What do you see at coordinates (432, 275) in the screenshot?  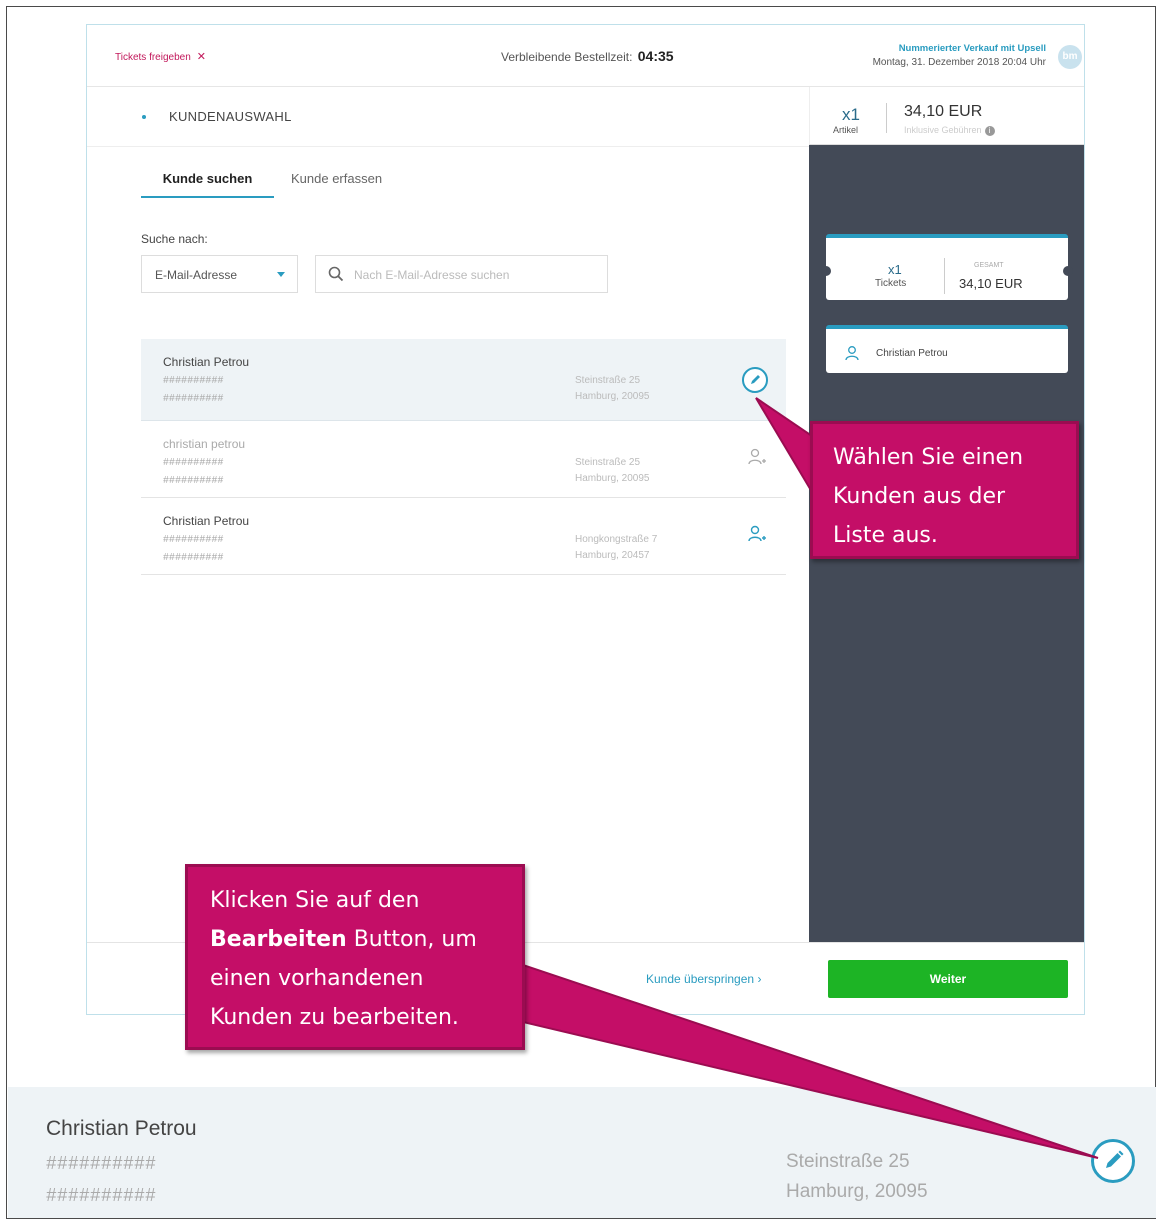 I see `search-placeholder: Nach E-Mail-Adresse suchen` at bounding box center [432, 275].